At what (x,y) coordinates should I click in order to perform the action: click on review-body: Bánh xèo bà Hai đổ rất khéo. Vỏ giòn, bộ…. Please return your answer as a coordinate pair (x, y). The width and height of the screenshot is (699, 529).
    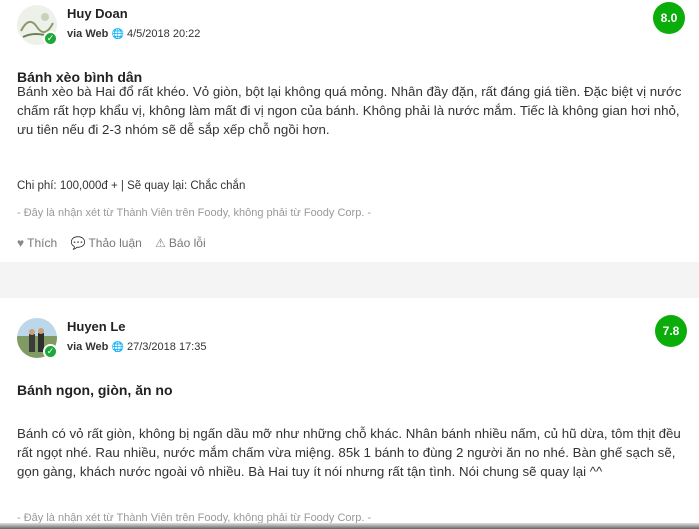
    Looking at the image, I should click on (349, 110).